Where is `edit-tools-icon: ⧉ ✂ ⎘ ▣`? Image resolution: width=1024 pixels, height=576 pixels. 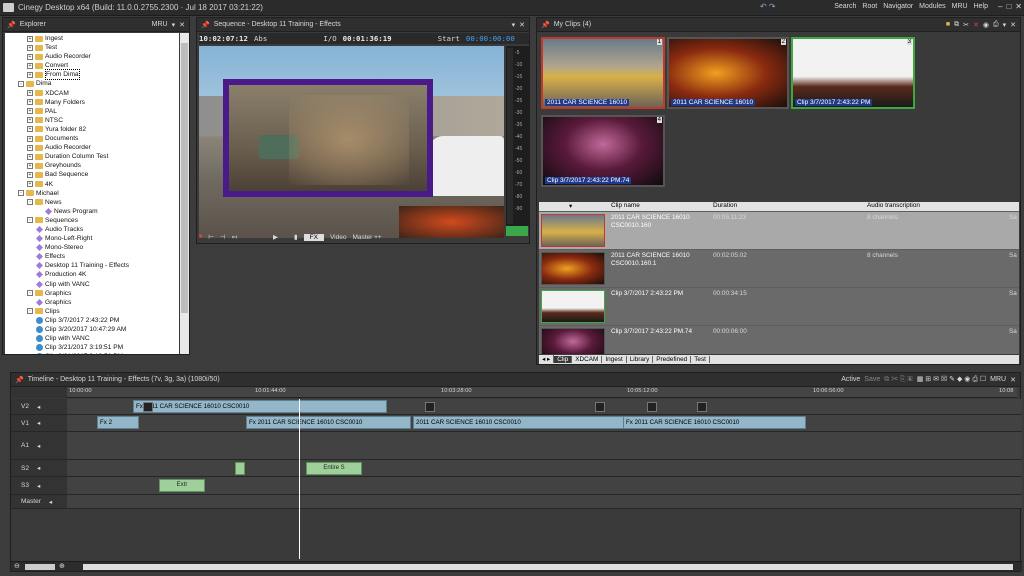
edit-tools-icon: ⧉ ✂ ⎘ ▣ is located at coordinates (898, 380).